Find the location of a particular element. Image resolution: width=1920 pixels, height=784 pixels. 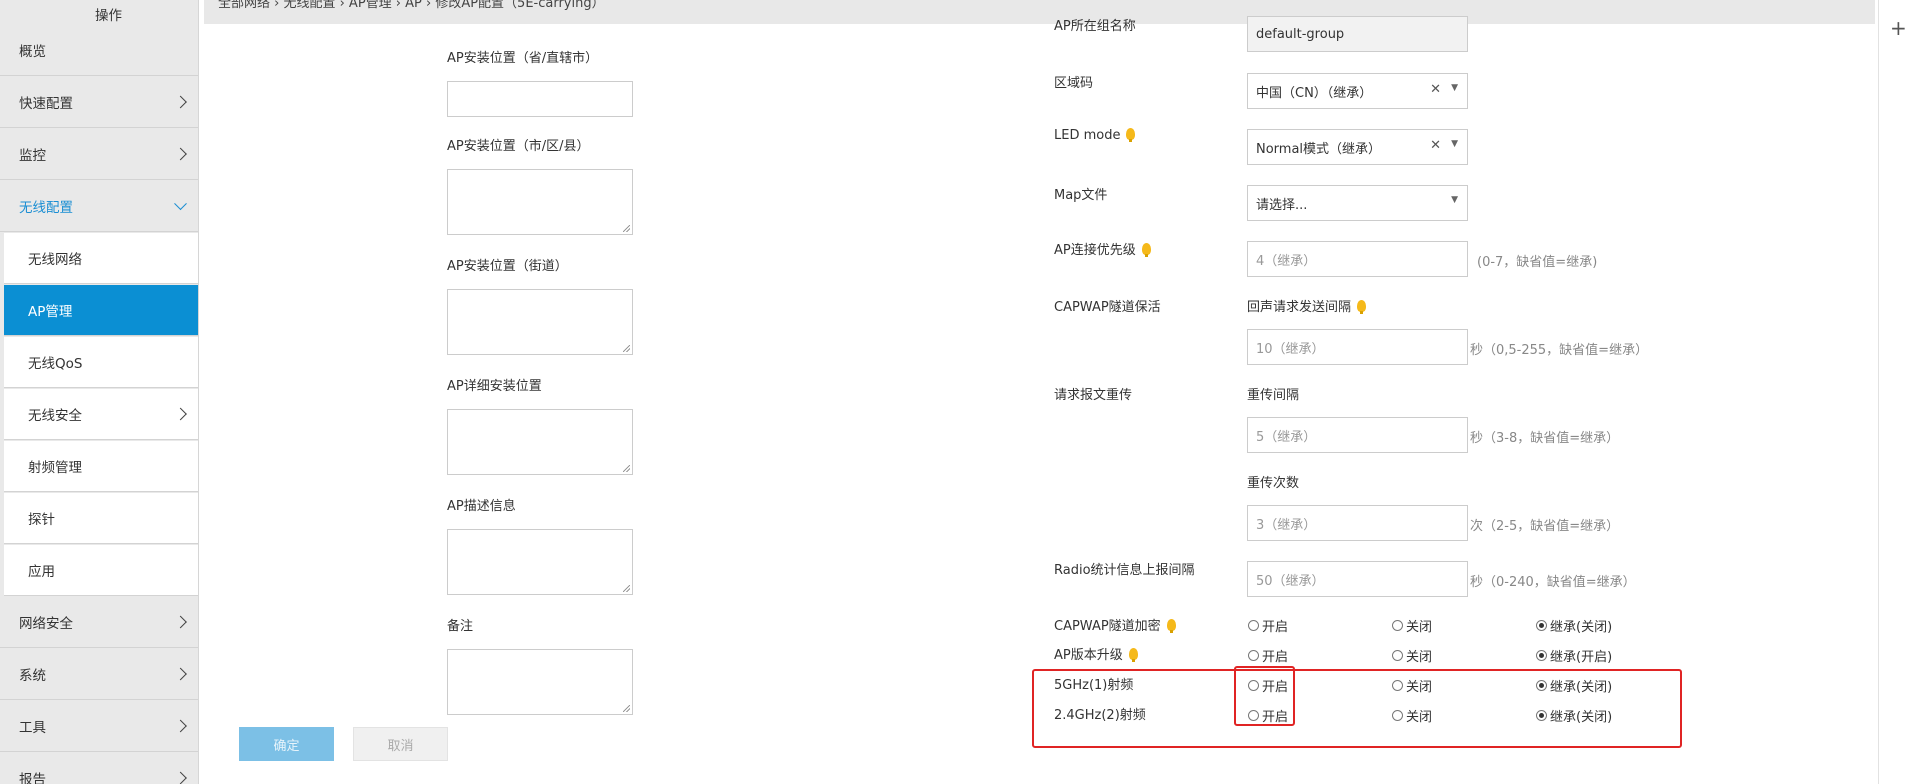

sidebar-item-system: 系统 is located at coordinates (99, 674).